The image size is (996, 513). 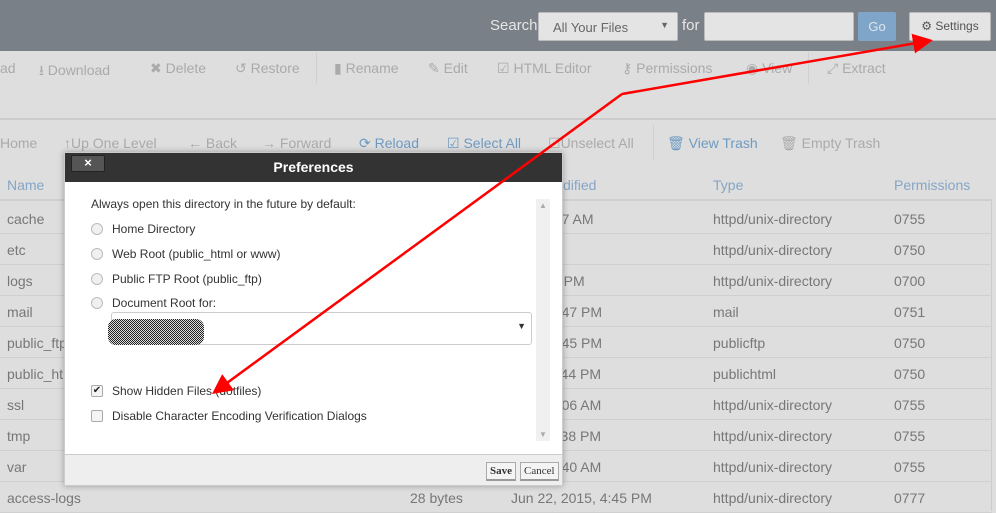 I want to click on nav-empty-trash: 🗑 Empty Trash, so click(x=830, y=143).